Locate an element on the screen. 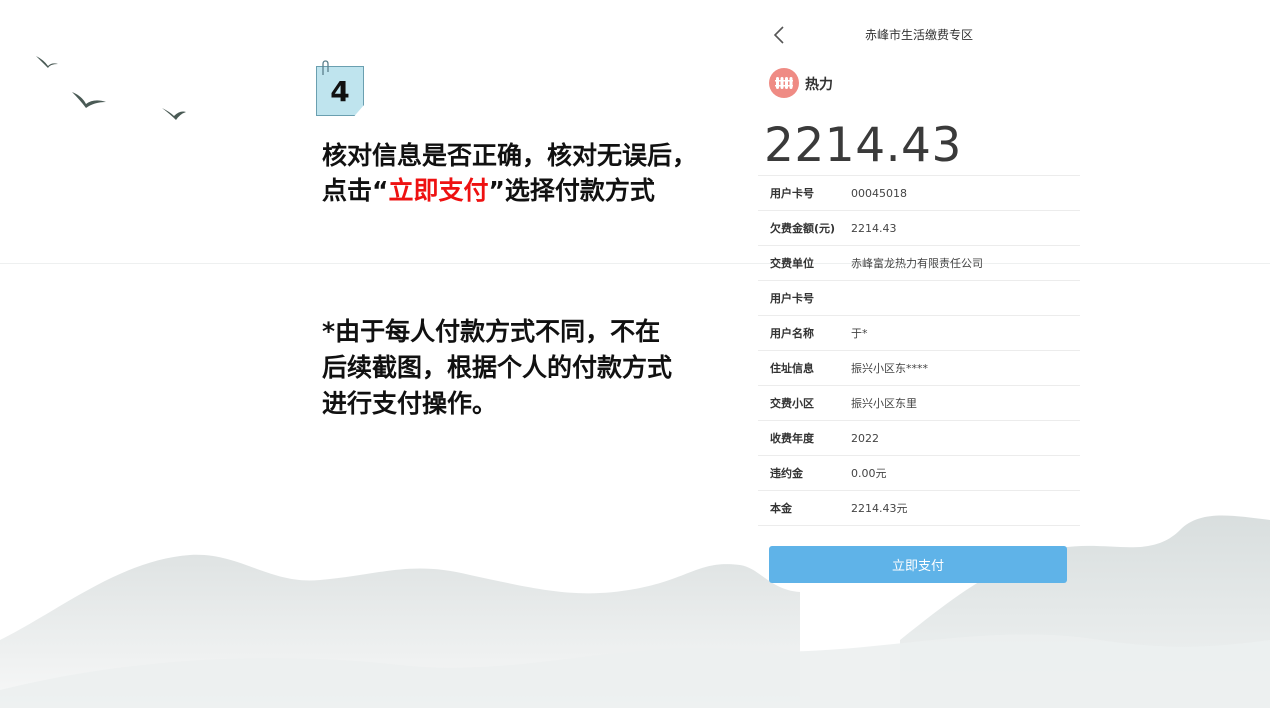 Image resolution: width=1270 pixels, height=708 pixels. instruction-line-1: 核对信息是否正确，核对无误后， is located at coordinates (510, 155).